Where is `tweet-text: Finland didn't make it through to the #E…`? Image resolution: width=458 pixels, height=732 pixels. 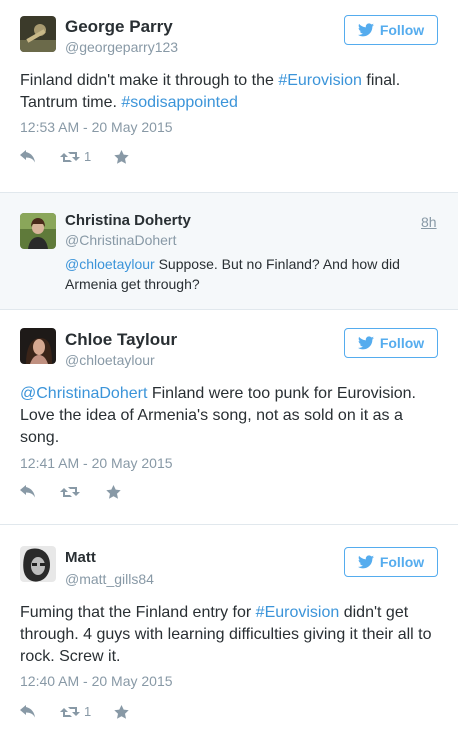
tweet-text: Finland didn't make it through to the #E… is located at coordinates (210, 91).